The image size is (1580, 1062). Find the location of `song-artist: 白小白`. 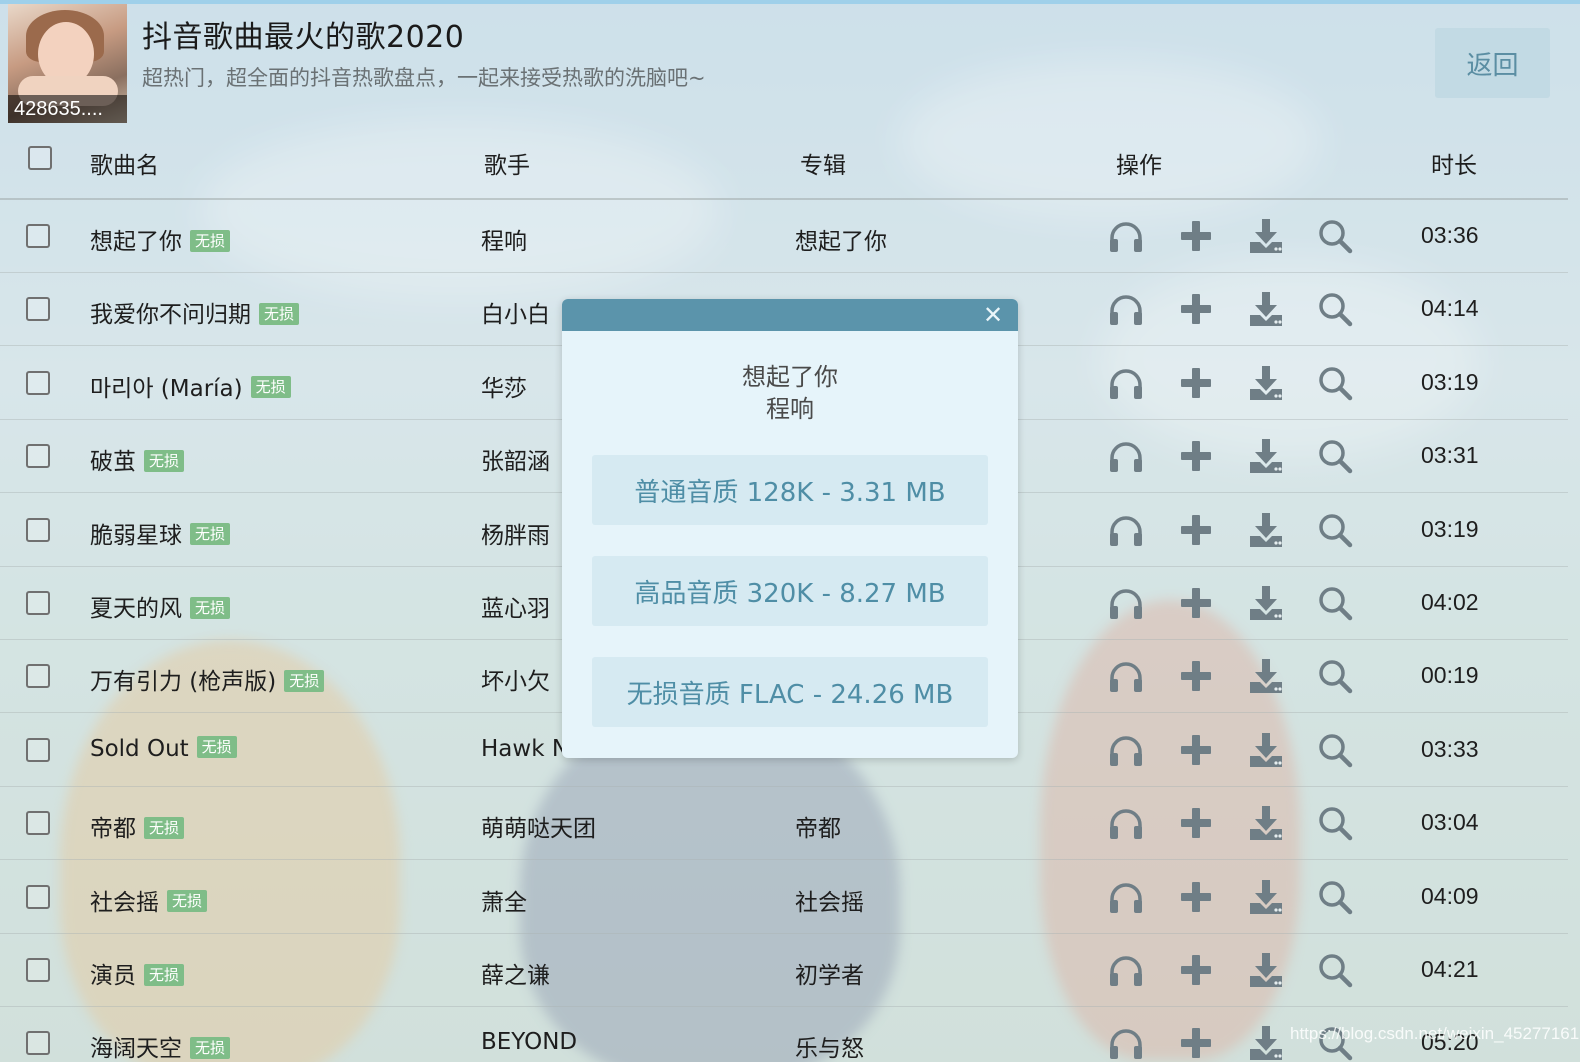

song-artist: 白小白 is located at coordinates (515, 312).